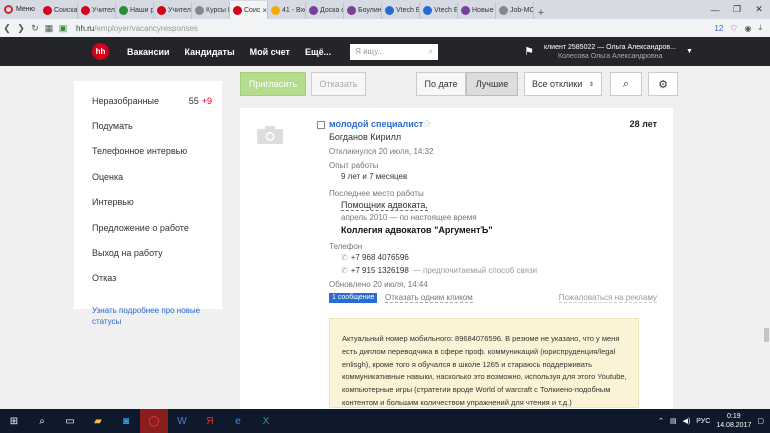  I want to click on download-icon: ⤓, so click(760, 28).